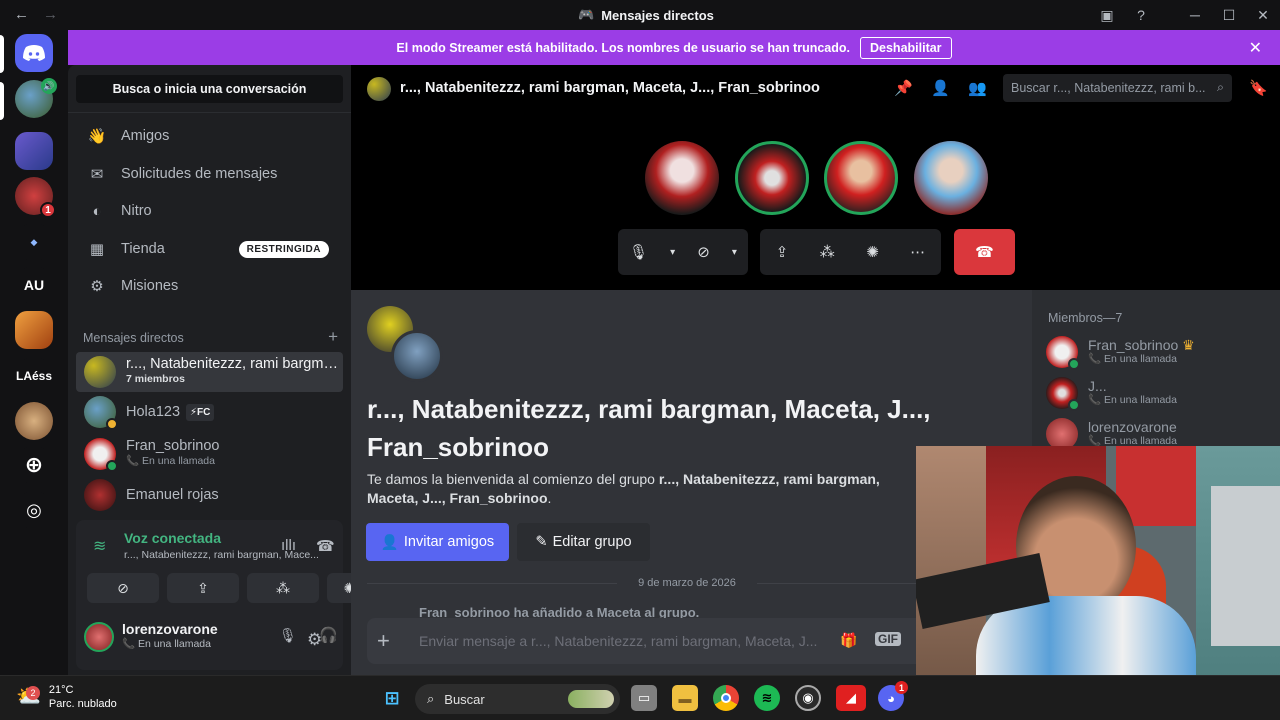  What do you see at coordinates (392, 698) in the screenshot?
I see `windows-start-icon: ⊞` at bounding box center [392, 698].